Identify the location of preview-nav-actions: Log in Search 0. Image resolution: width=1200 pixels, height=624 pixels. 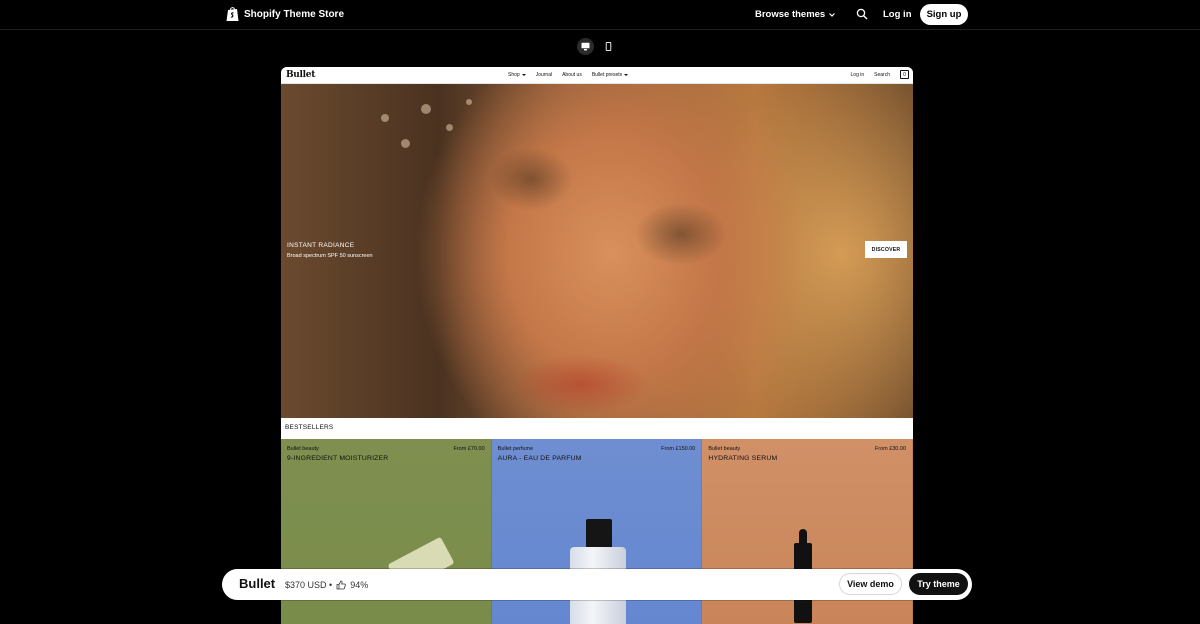
(880, 74).